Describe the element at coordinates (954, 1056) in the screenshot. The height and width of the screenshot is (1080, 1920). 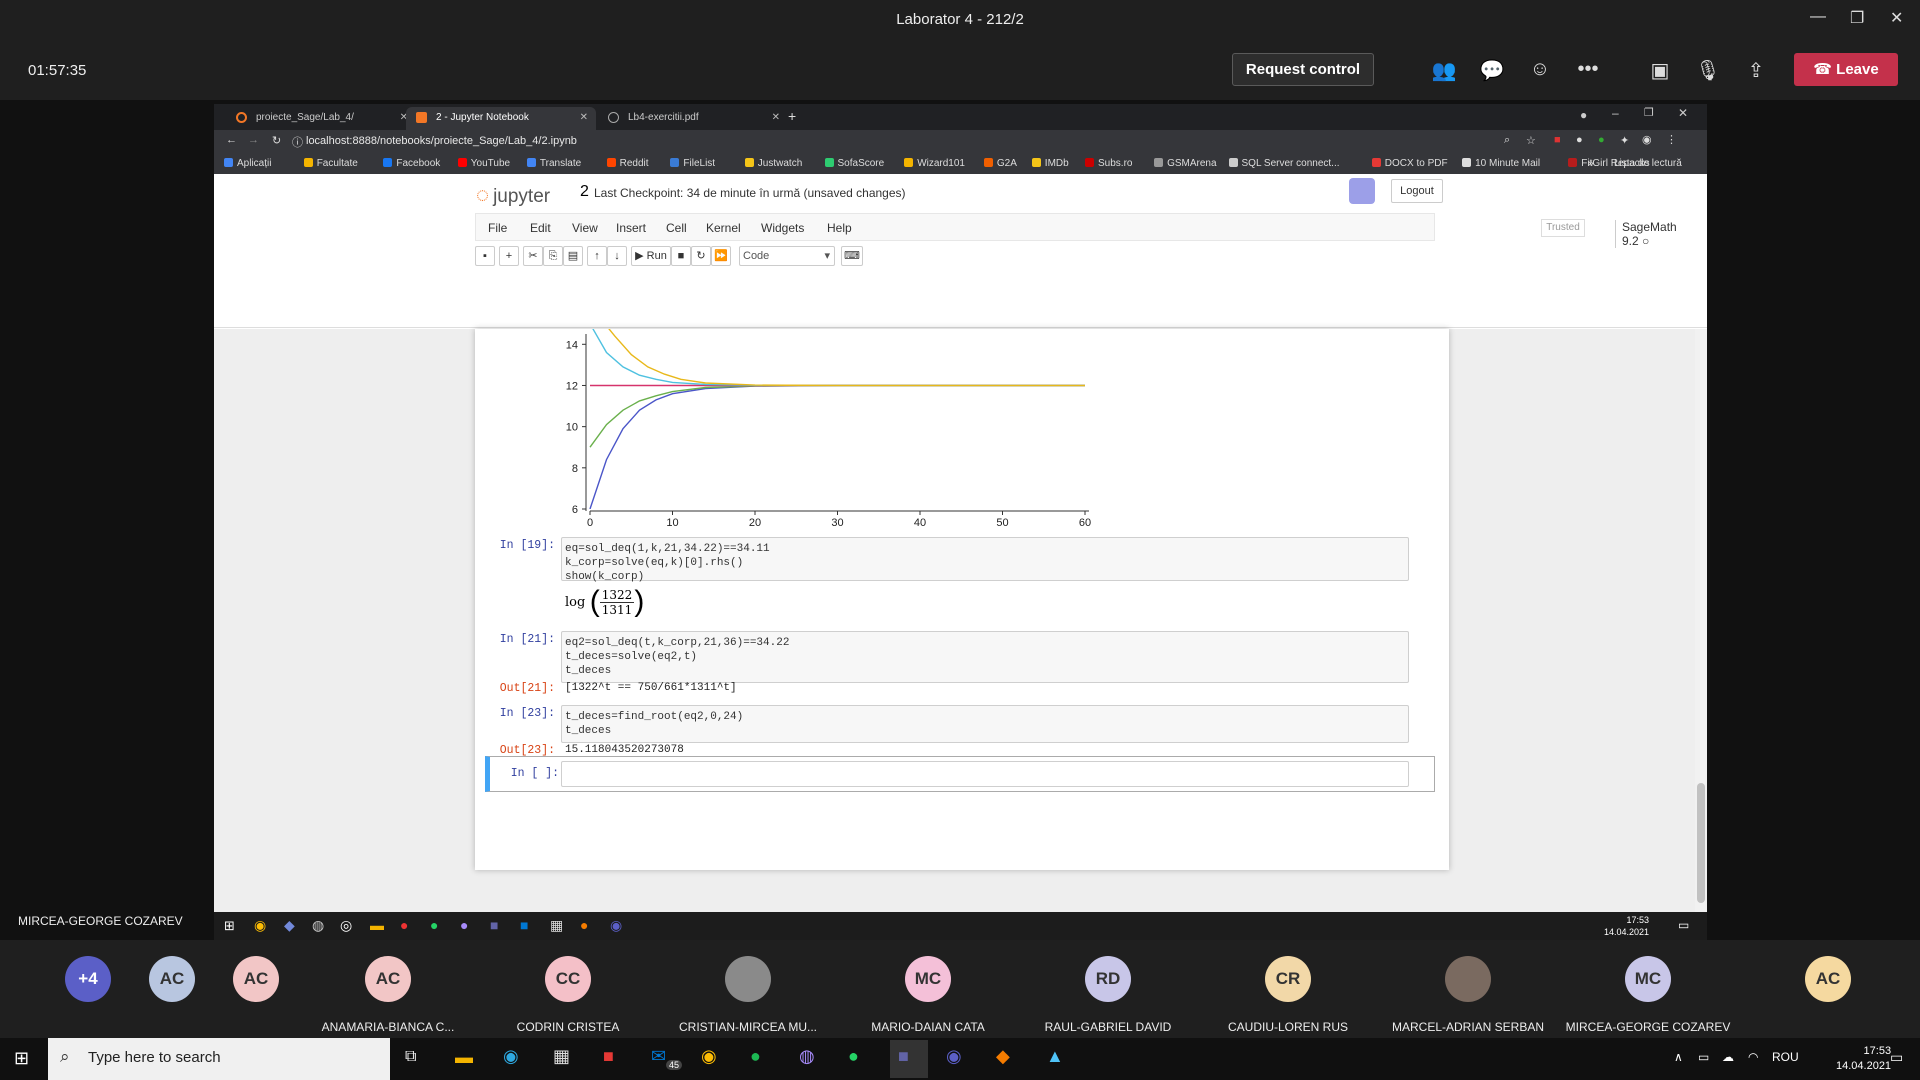
I see `app-icon: ◉` at that location.